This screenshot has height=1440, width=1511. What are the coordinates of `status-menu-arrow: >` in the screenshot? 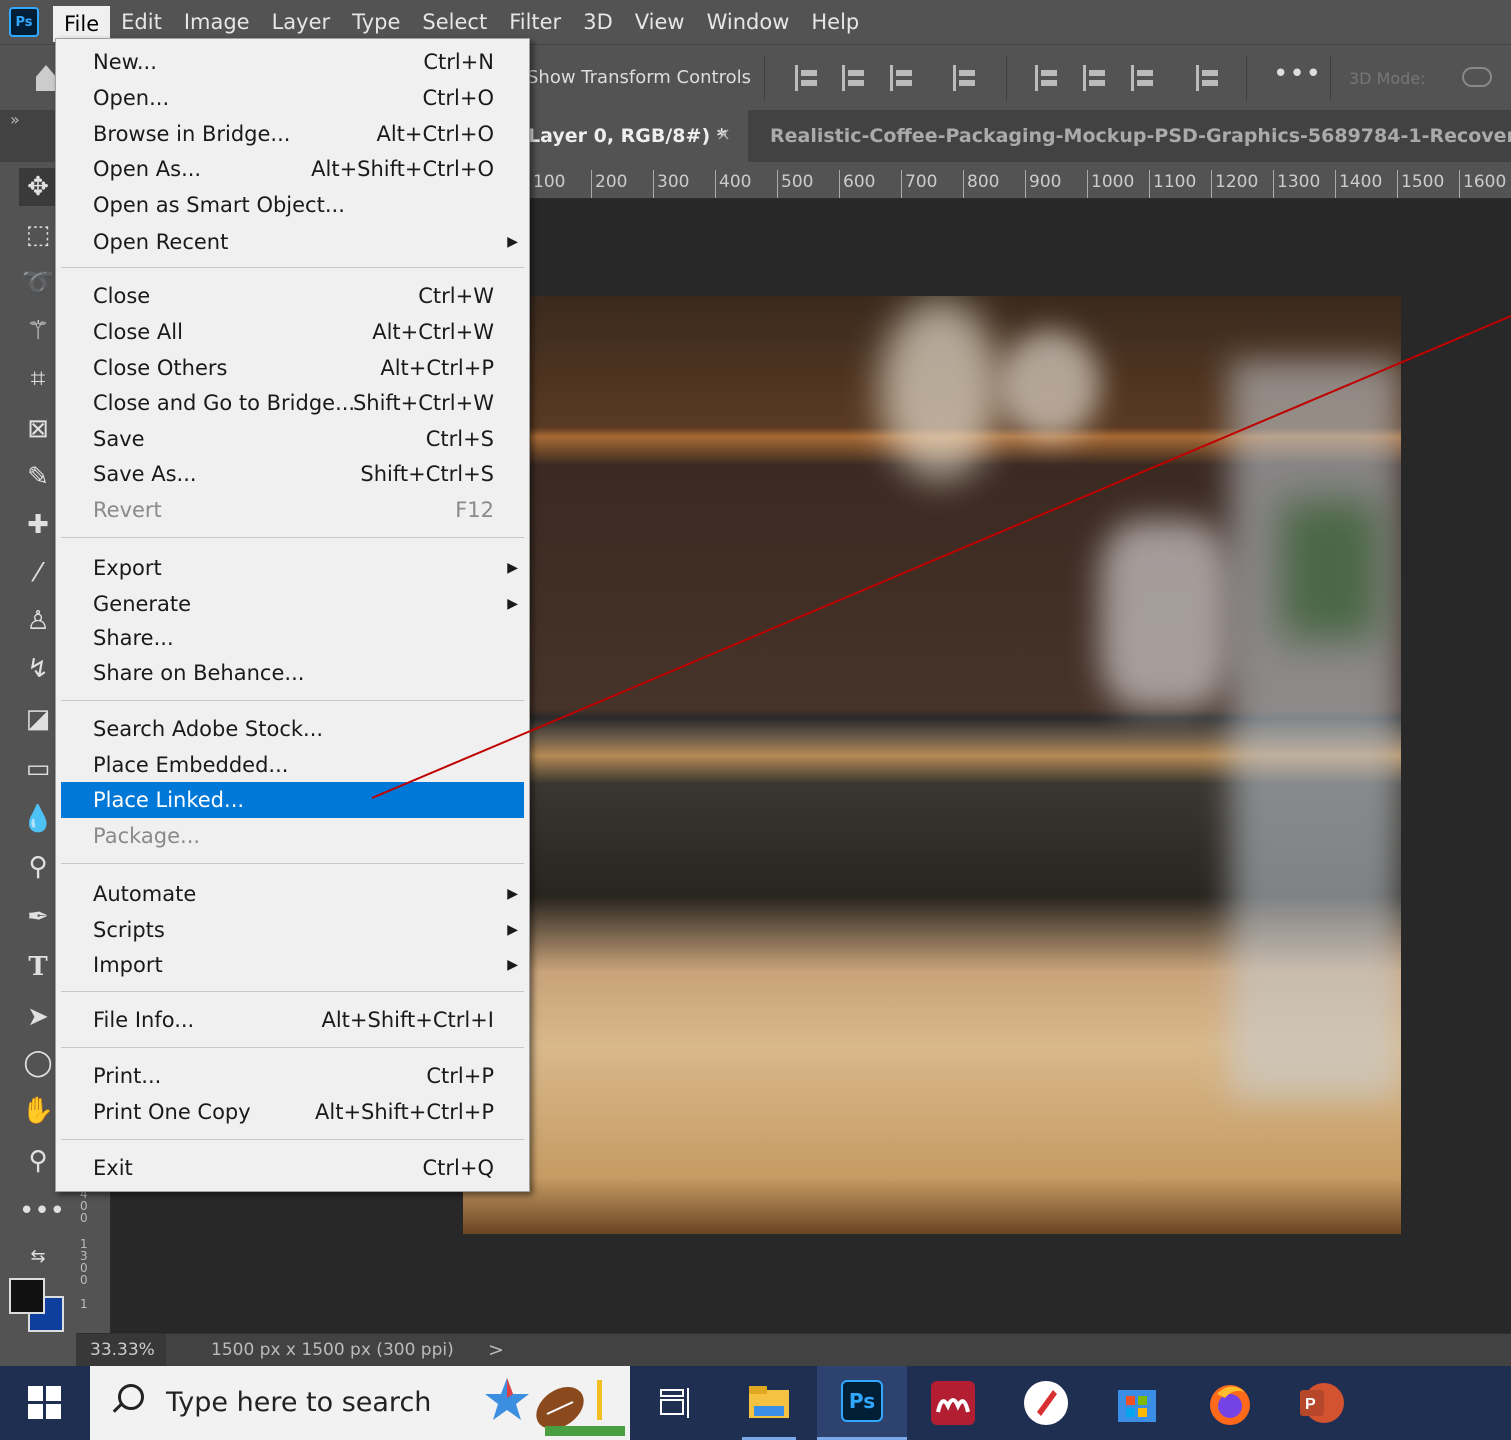 It's located at (496, 1350).